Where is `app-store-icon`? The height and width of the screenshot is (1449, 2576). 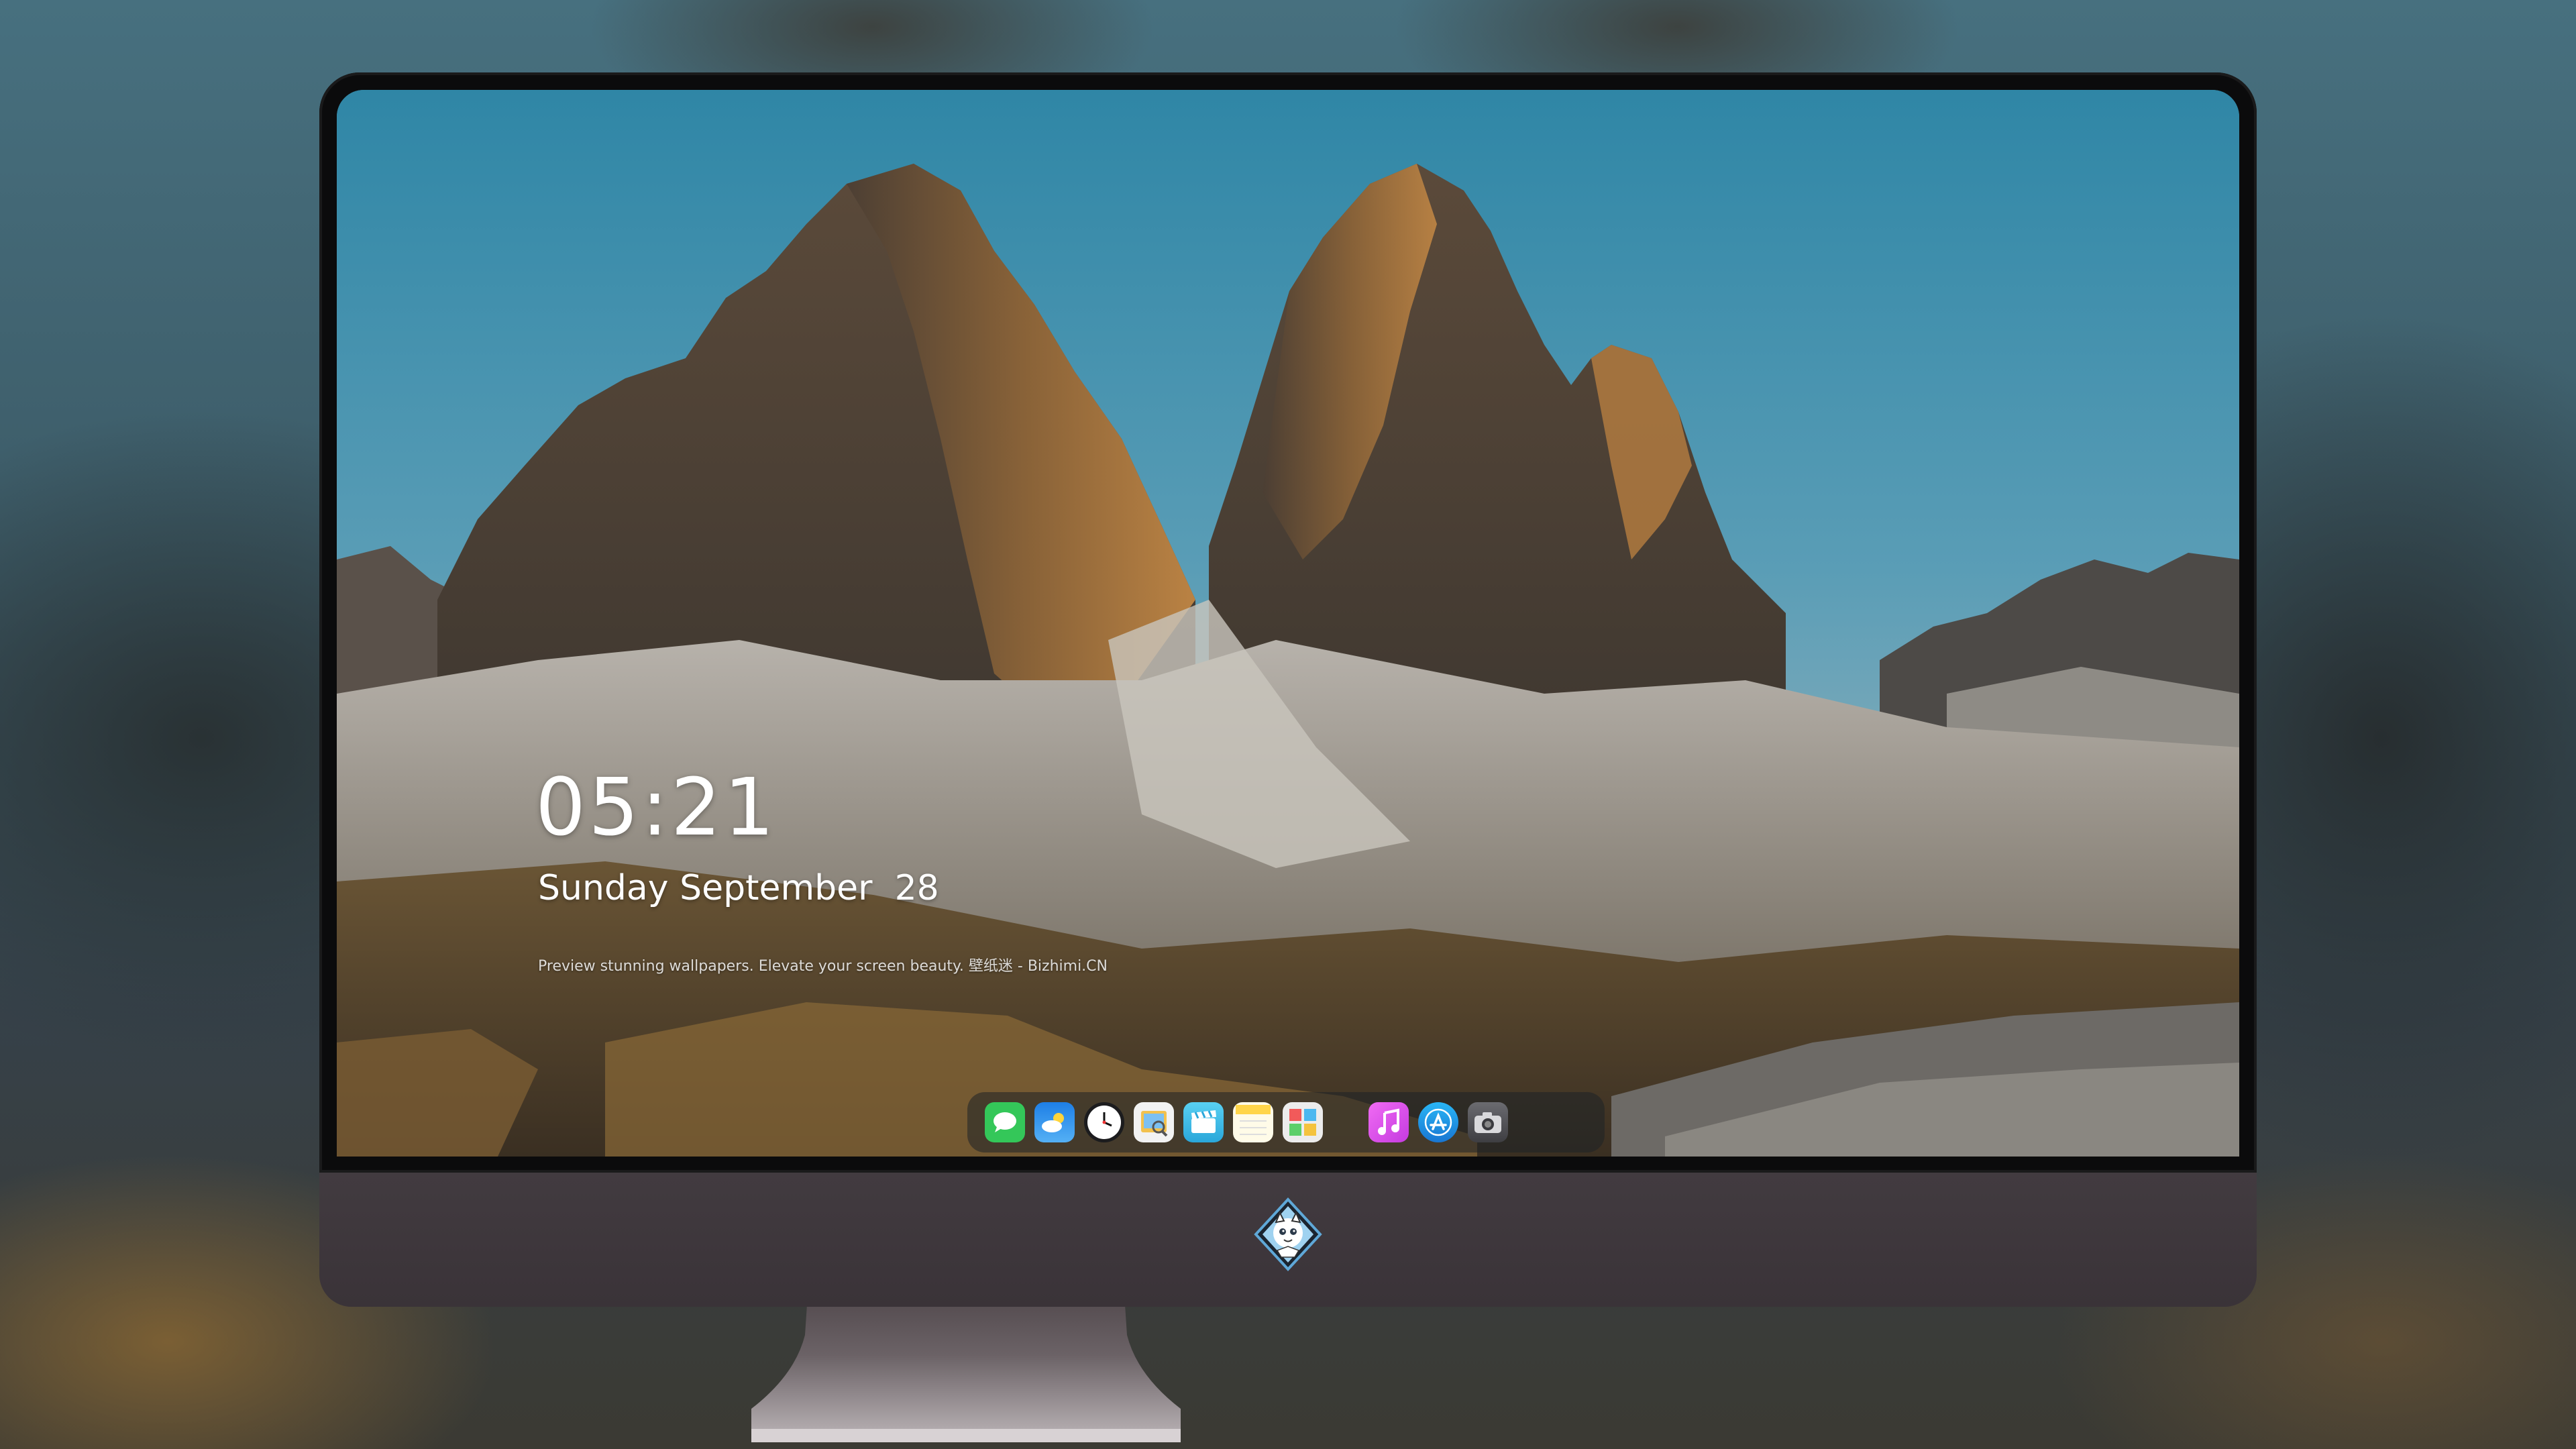 app-store-icon is located at coordinates (1438, 1122).